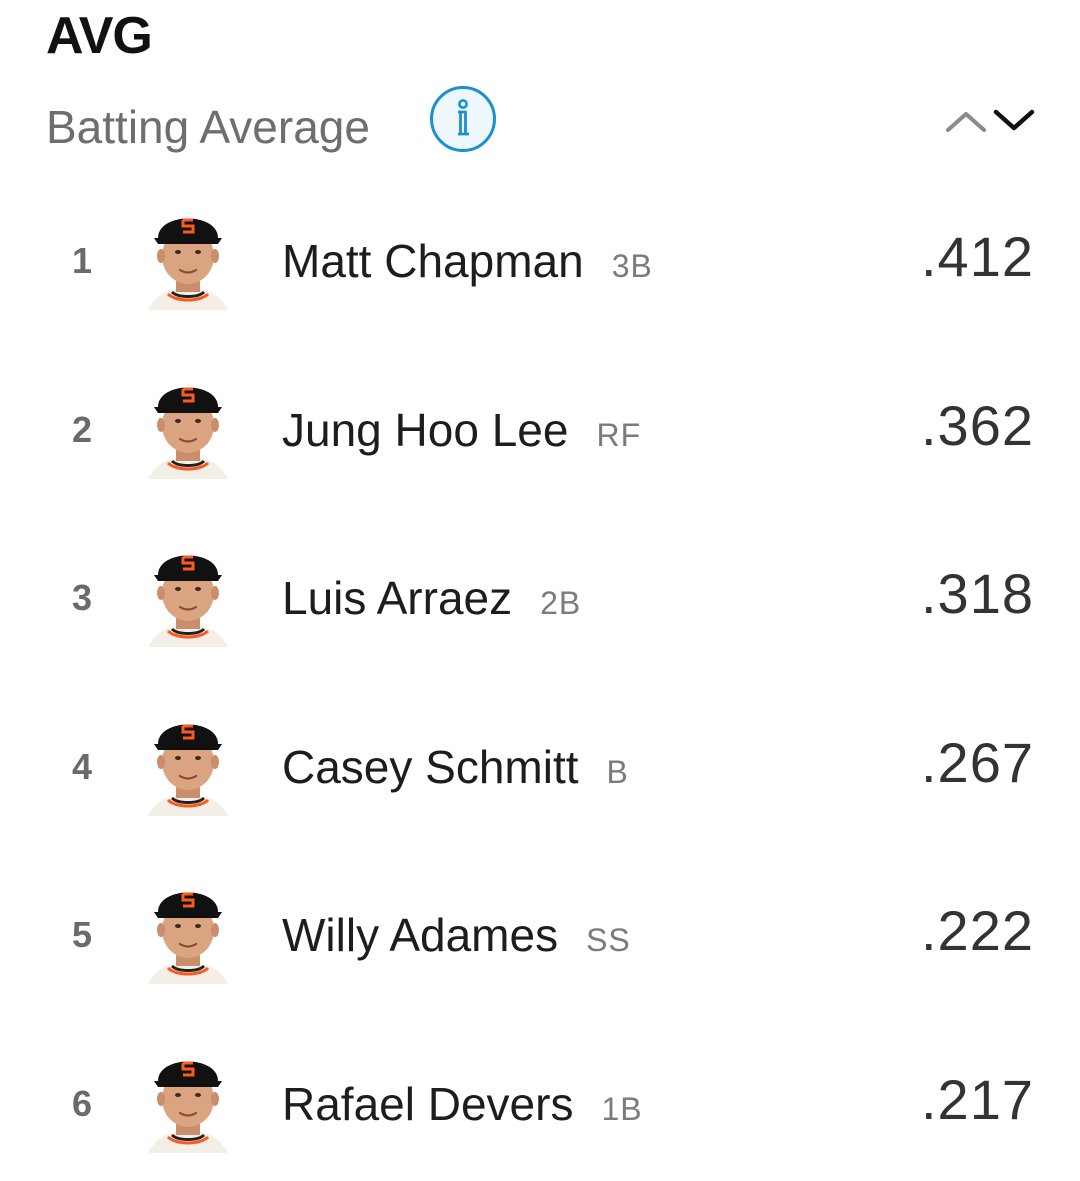 This screenshot has height=1181, width=1080. I want to click on rank-number: 6, so click(82, 1103).